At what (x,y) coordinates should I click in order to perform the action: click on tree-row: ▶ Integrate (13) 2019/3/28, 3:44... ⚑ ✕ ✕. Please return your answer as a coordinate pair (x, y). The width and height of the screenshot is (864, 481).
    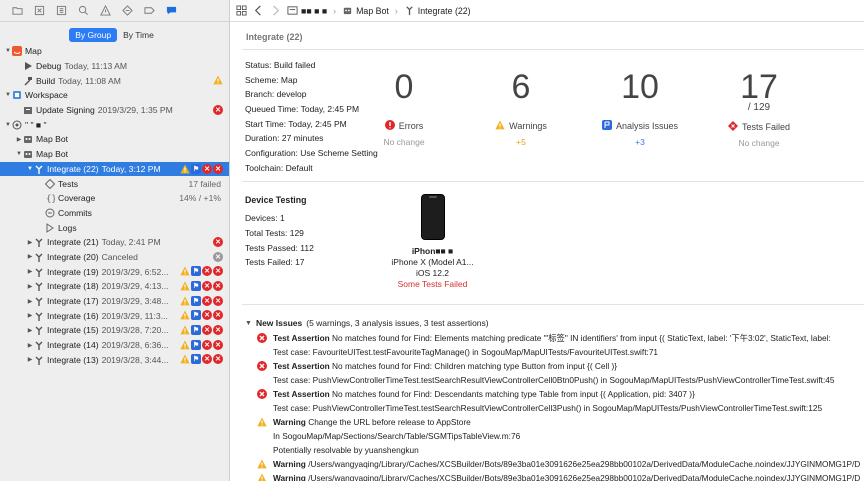
    Looking at the image, I should click on (114, 359).